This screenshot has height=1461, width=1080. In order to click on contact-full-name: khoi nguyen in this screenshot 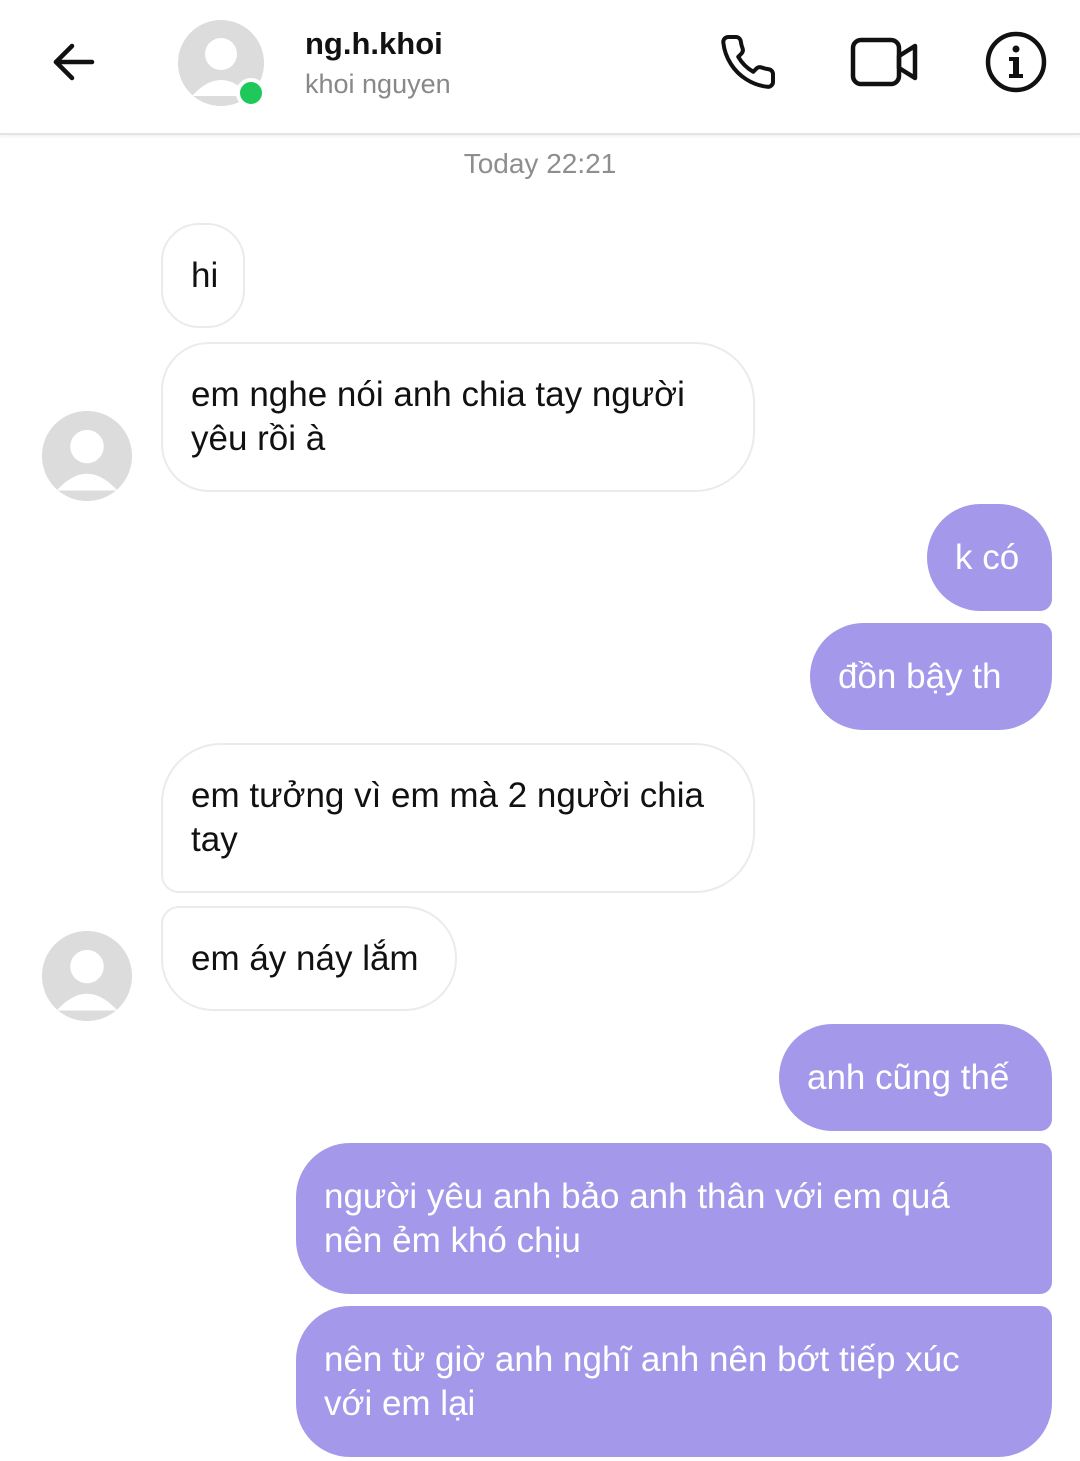, I will do `click(378, 84)`.